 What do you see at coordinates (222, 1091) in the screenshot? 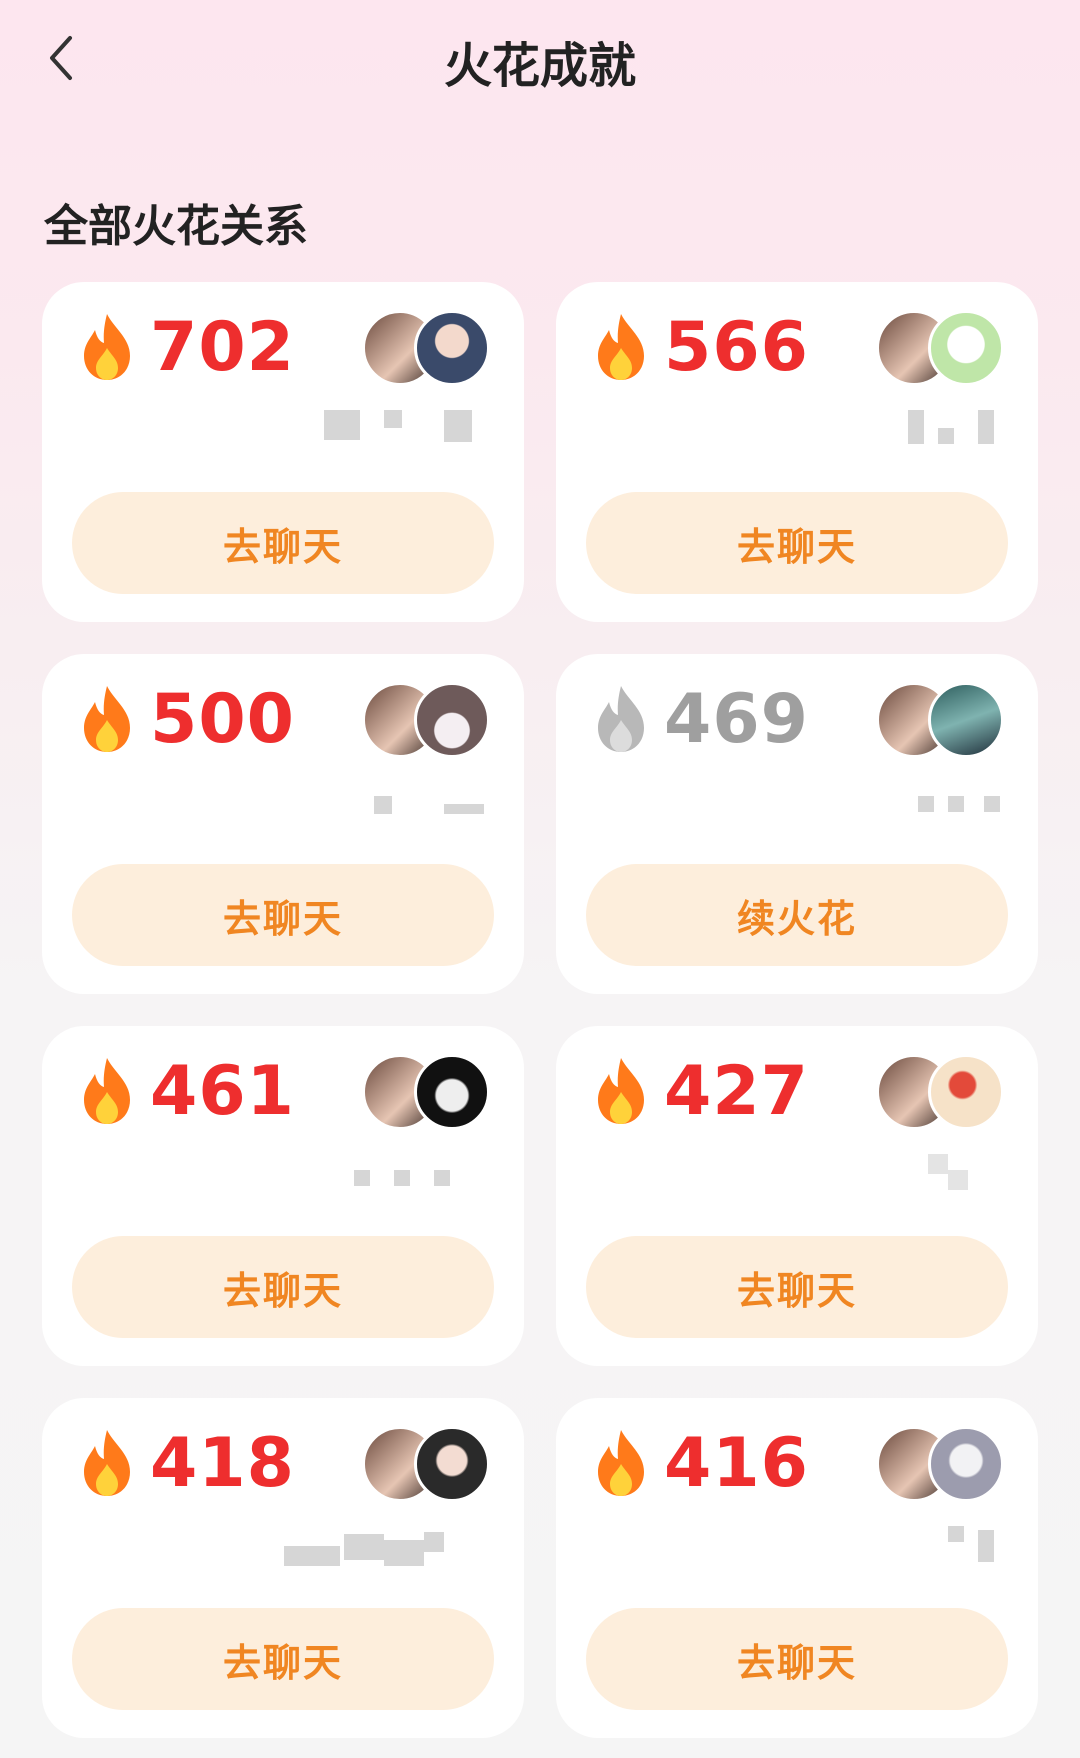
I see `spark-count: 461` at bounding box center [222, 1091].